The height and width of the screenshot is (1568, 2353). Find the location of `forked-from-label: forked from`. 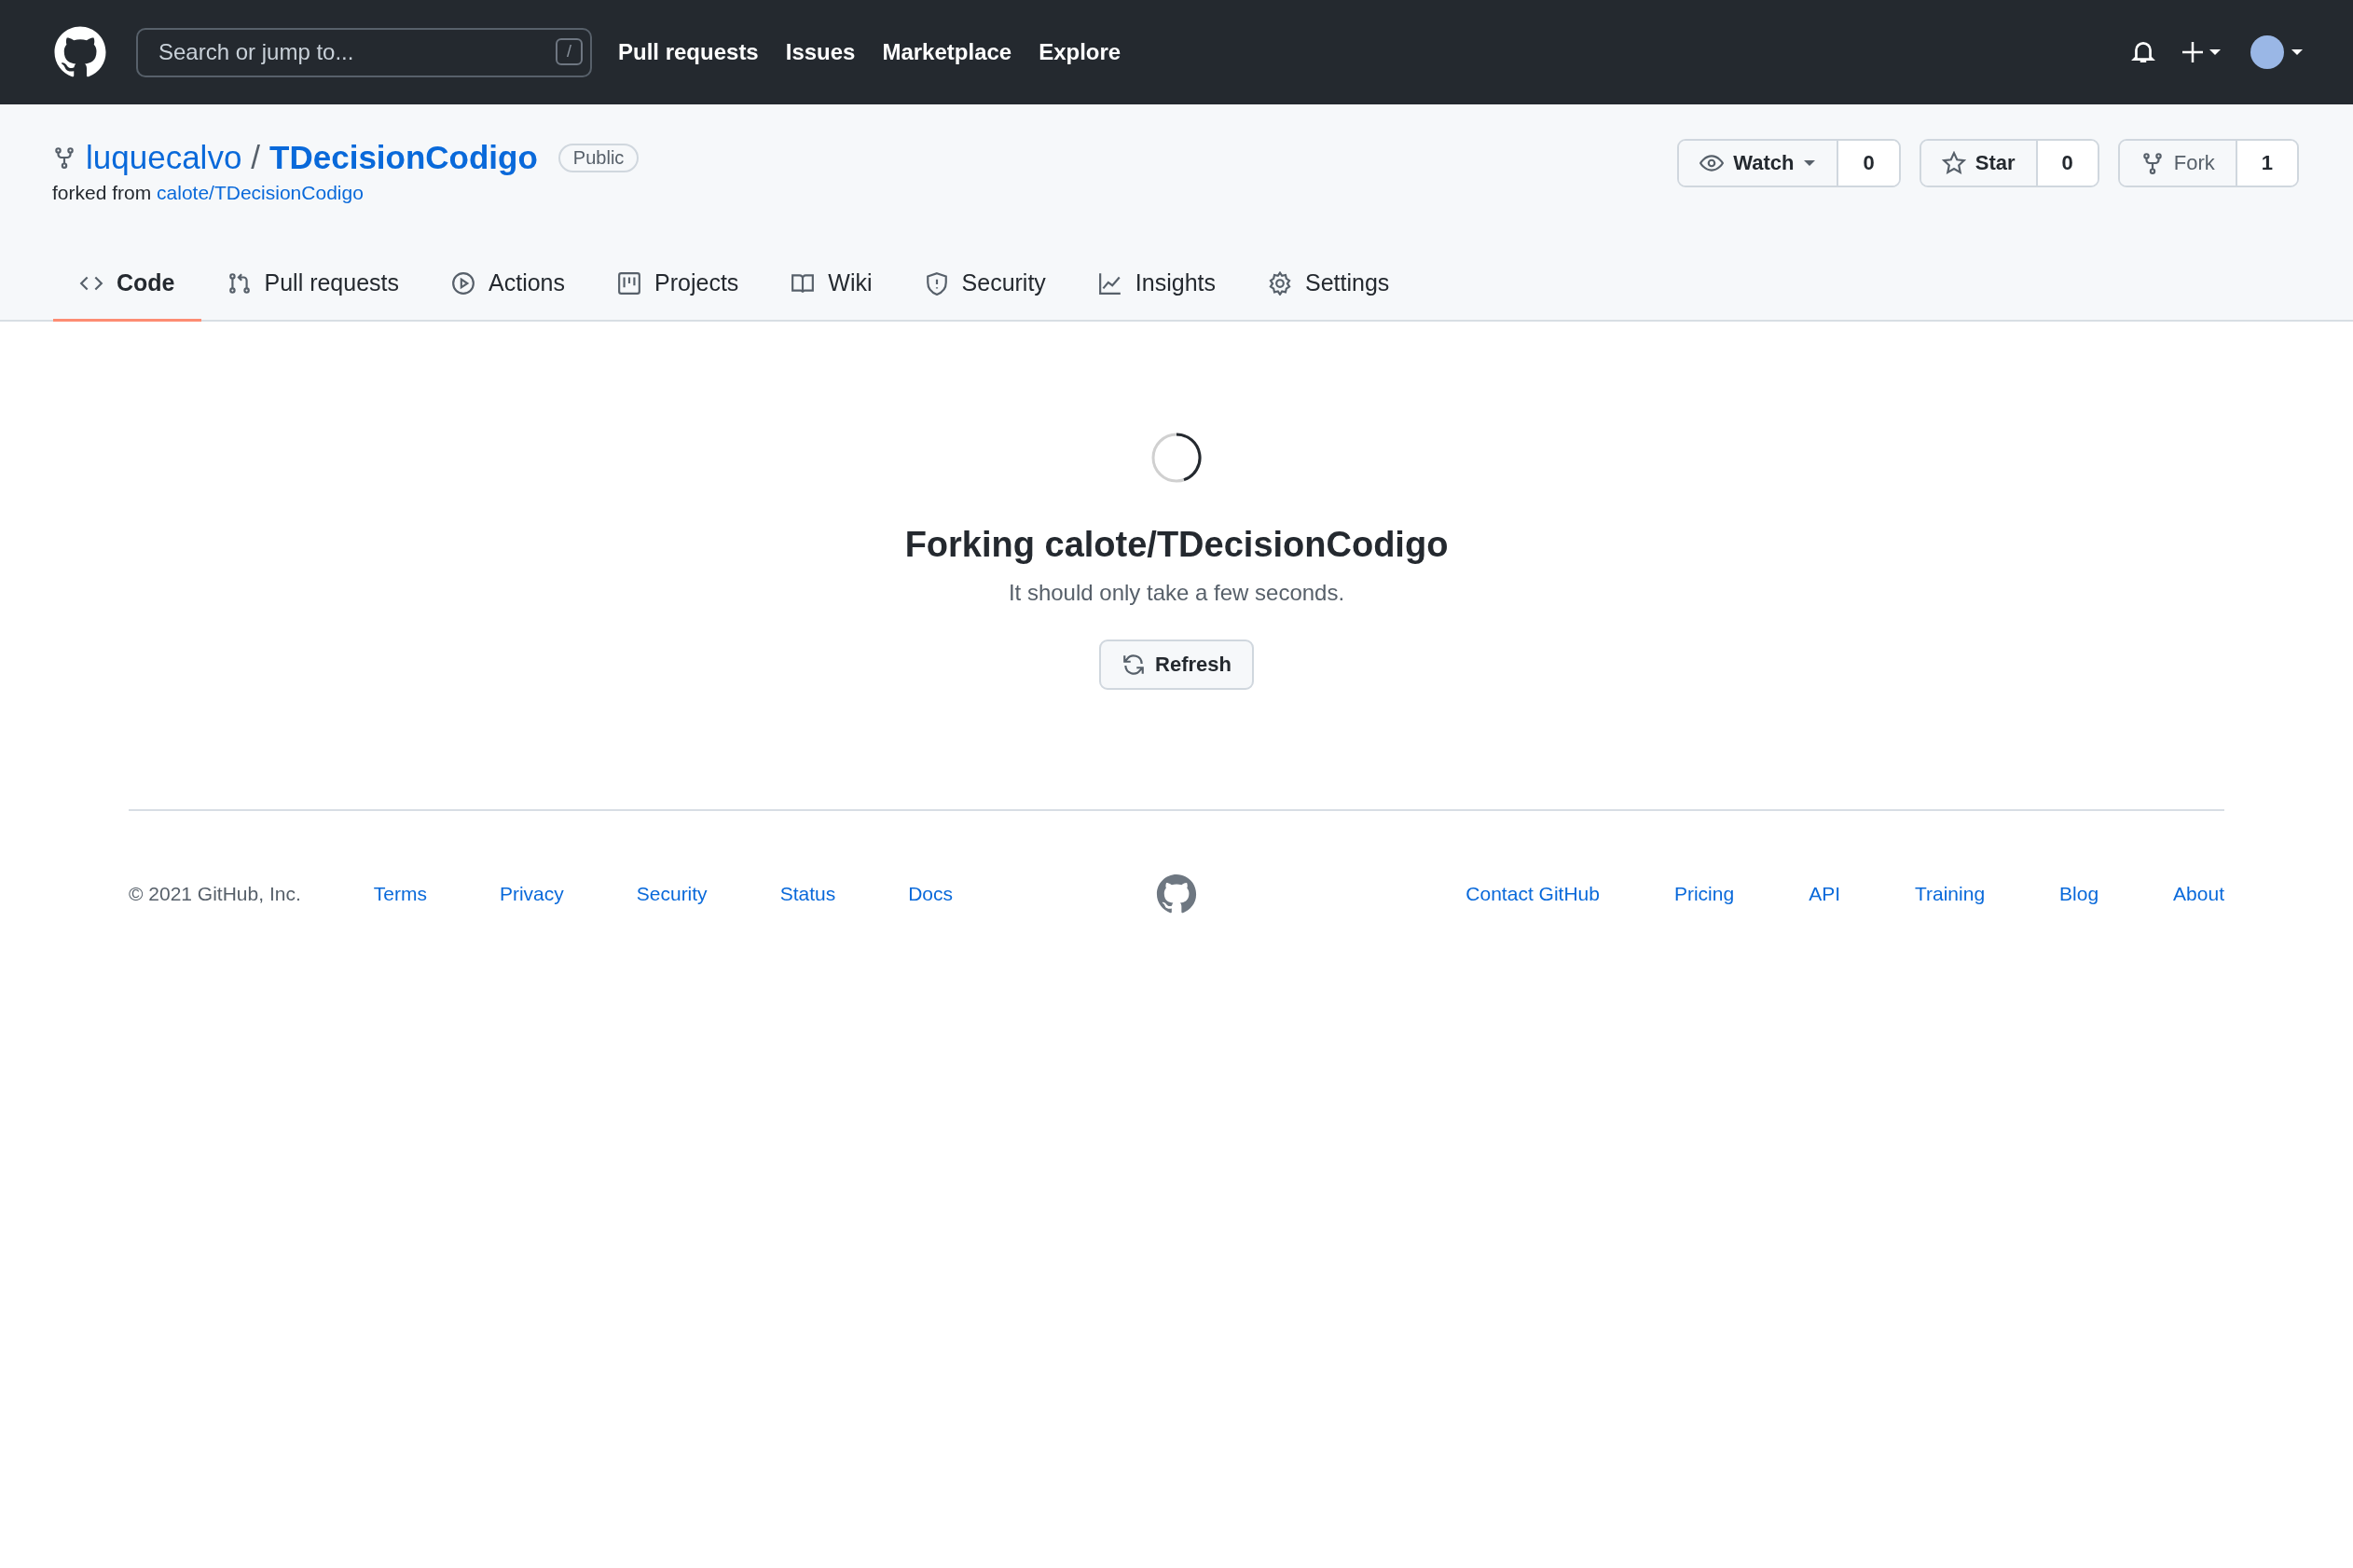

forked-from-label: forked from is located at coordinates (102, 192).